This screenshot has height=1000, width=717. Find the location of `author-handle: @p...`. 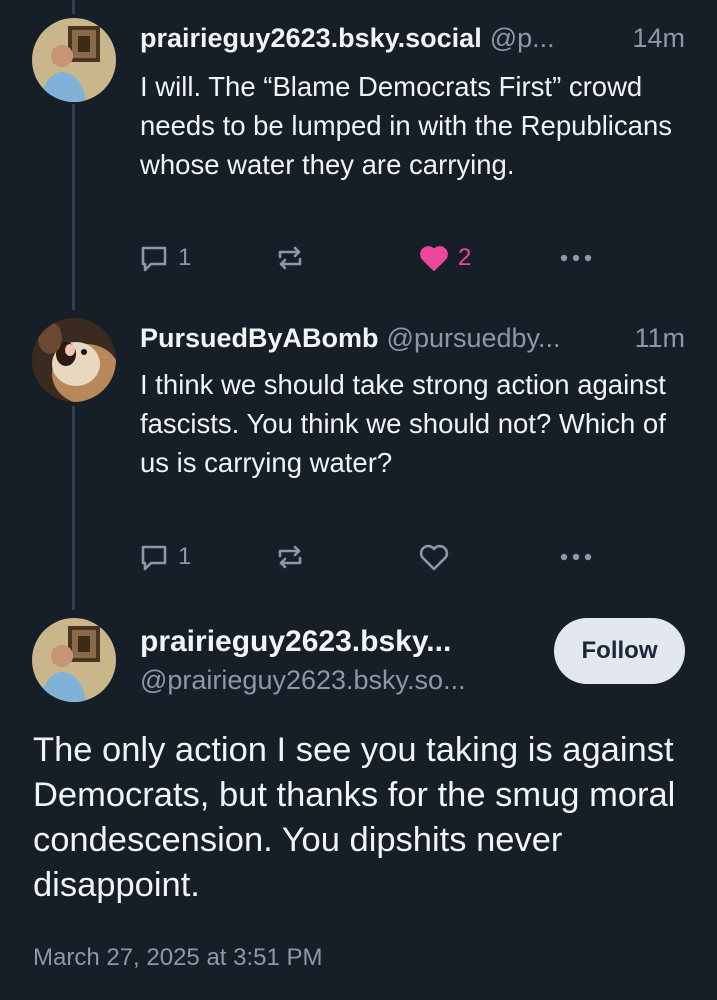

author-handle: @p... is located at coordinates (559, 38).